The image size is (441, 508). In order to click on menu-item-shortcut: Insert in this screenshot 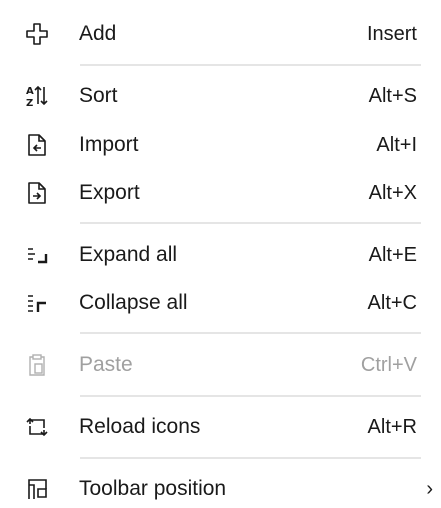, I will do `click(391, 34)`.